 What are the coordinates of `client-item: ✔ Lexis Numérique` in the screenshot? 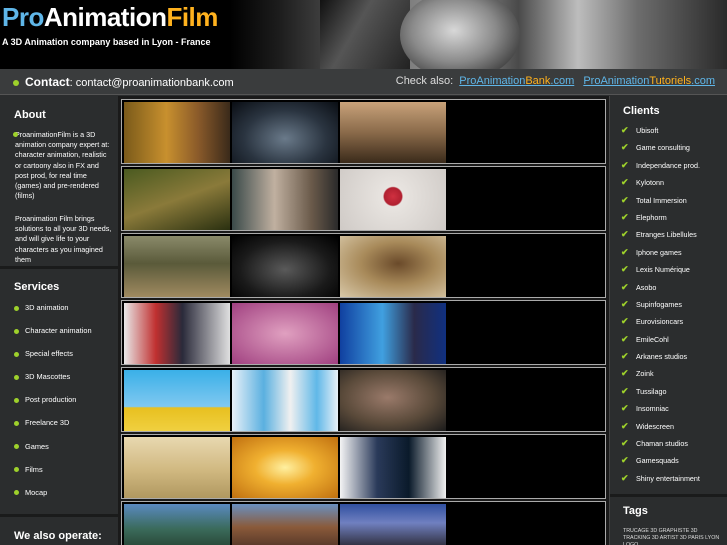 It's located at (660, 272).